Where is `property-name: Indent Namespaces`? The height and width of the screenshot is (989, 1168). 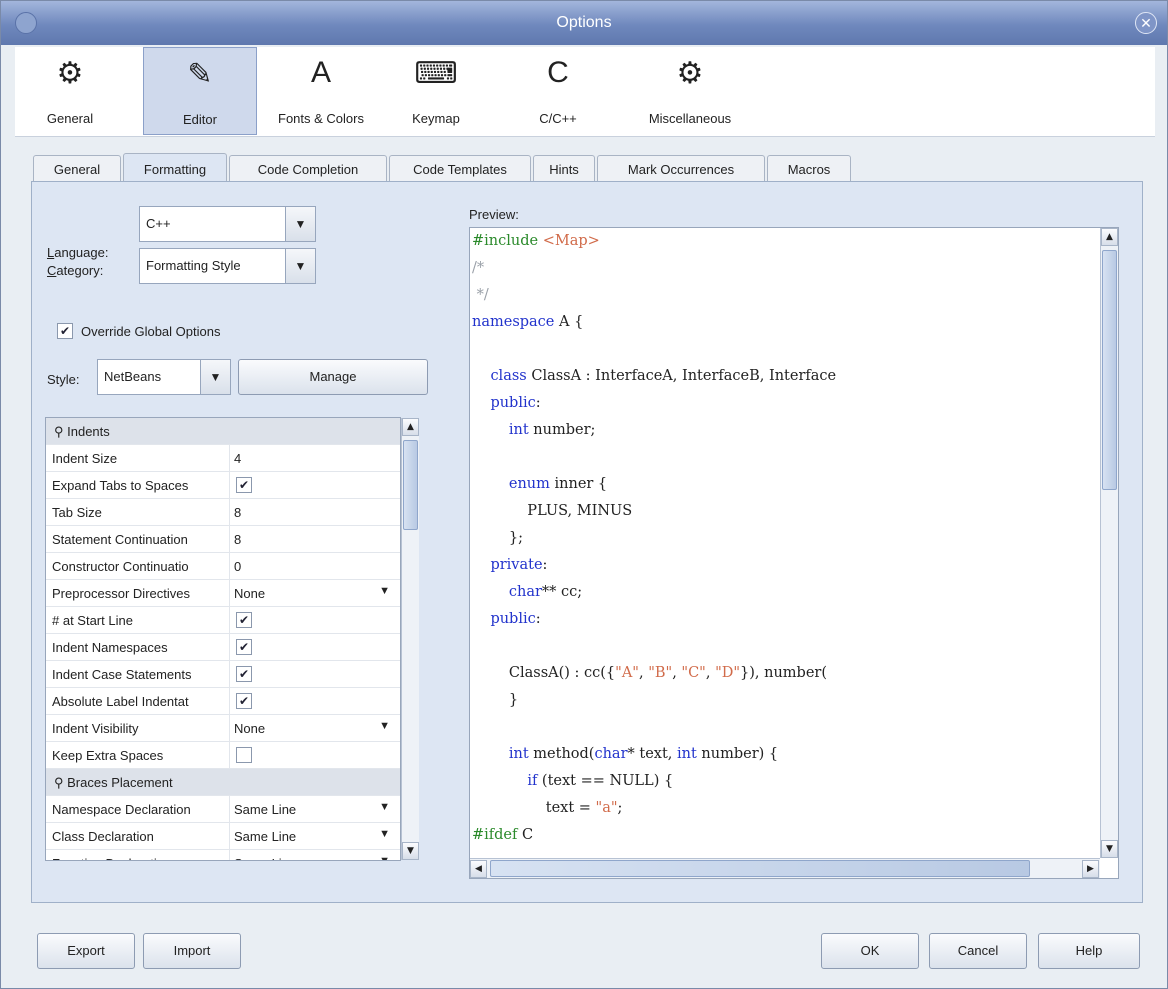 property-name: Indent Namespaces is located at coordinates (110, 647).